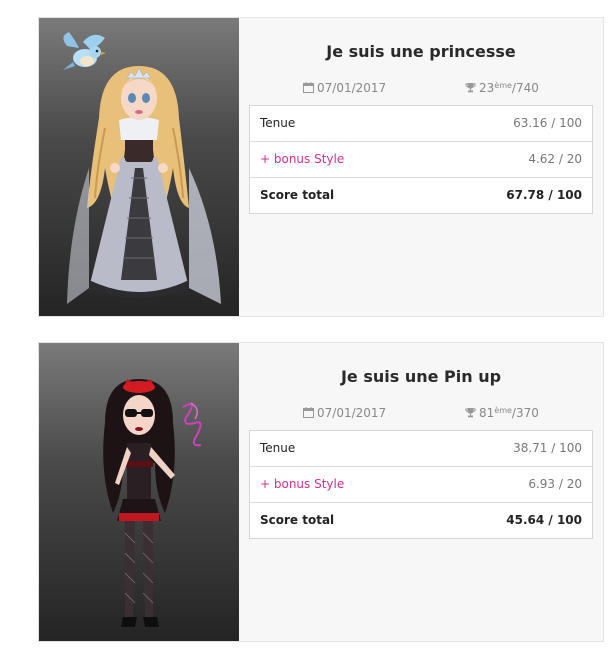 This screenshot has width=610, height=661. What do you see at coordinates (544, 520) in the screenshot?
I see `row-value: 45.64 / 100` at bounding box center [544, 520].